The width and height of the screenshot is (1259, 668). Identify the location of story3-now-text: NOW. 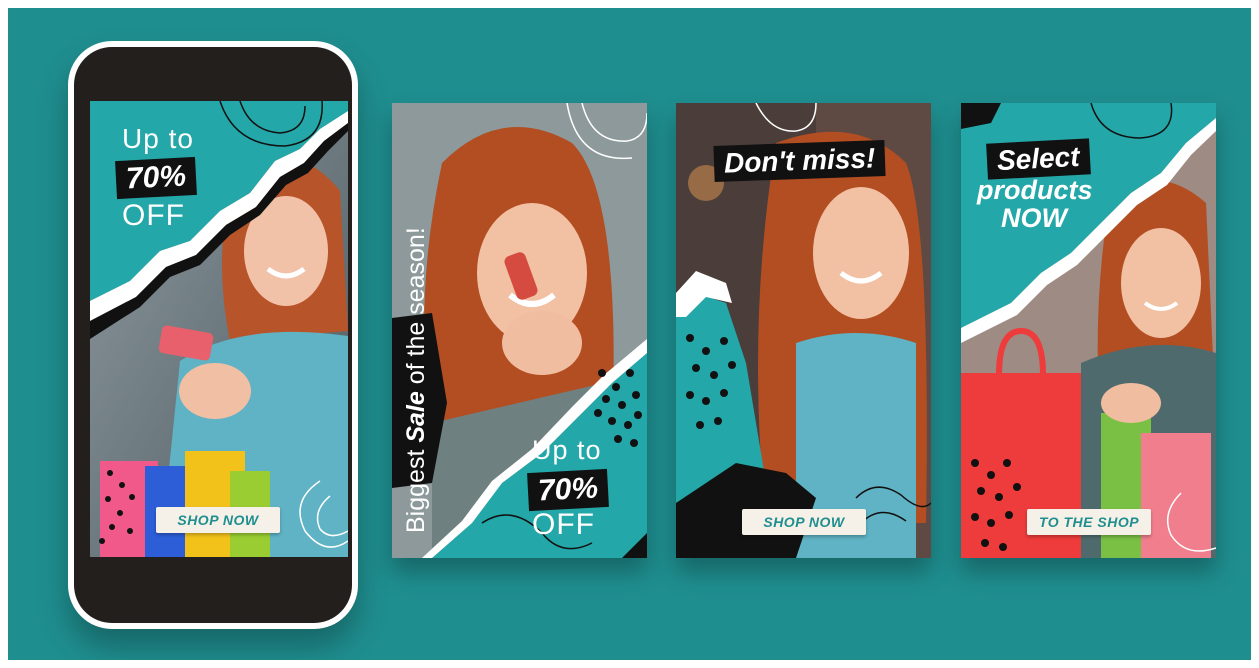
(1034, 218).